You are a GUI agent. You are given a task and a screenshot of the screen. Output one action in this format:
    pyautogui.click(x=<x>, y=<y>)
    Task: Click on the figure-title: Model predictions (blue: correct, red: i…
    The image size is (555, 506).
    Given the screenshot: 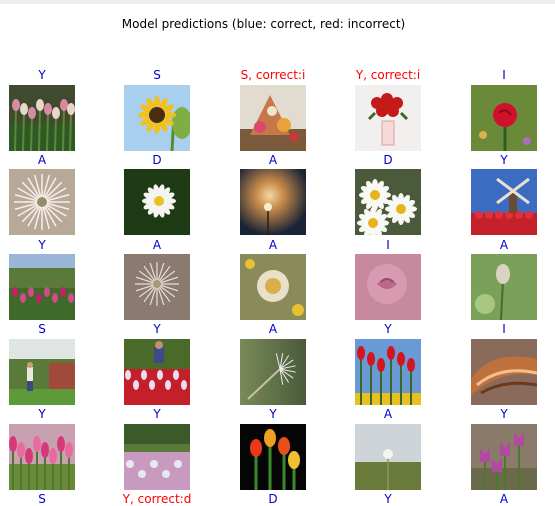 What is the action you would take?
    pyautogui.click(x=263, y=24)
    